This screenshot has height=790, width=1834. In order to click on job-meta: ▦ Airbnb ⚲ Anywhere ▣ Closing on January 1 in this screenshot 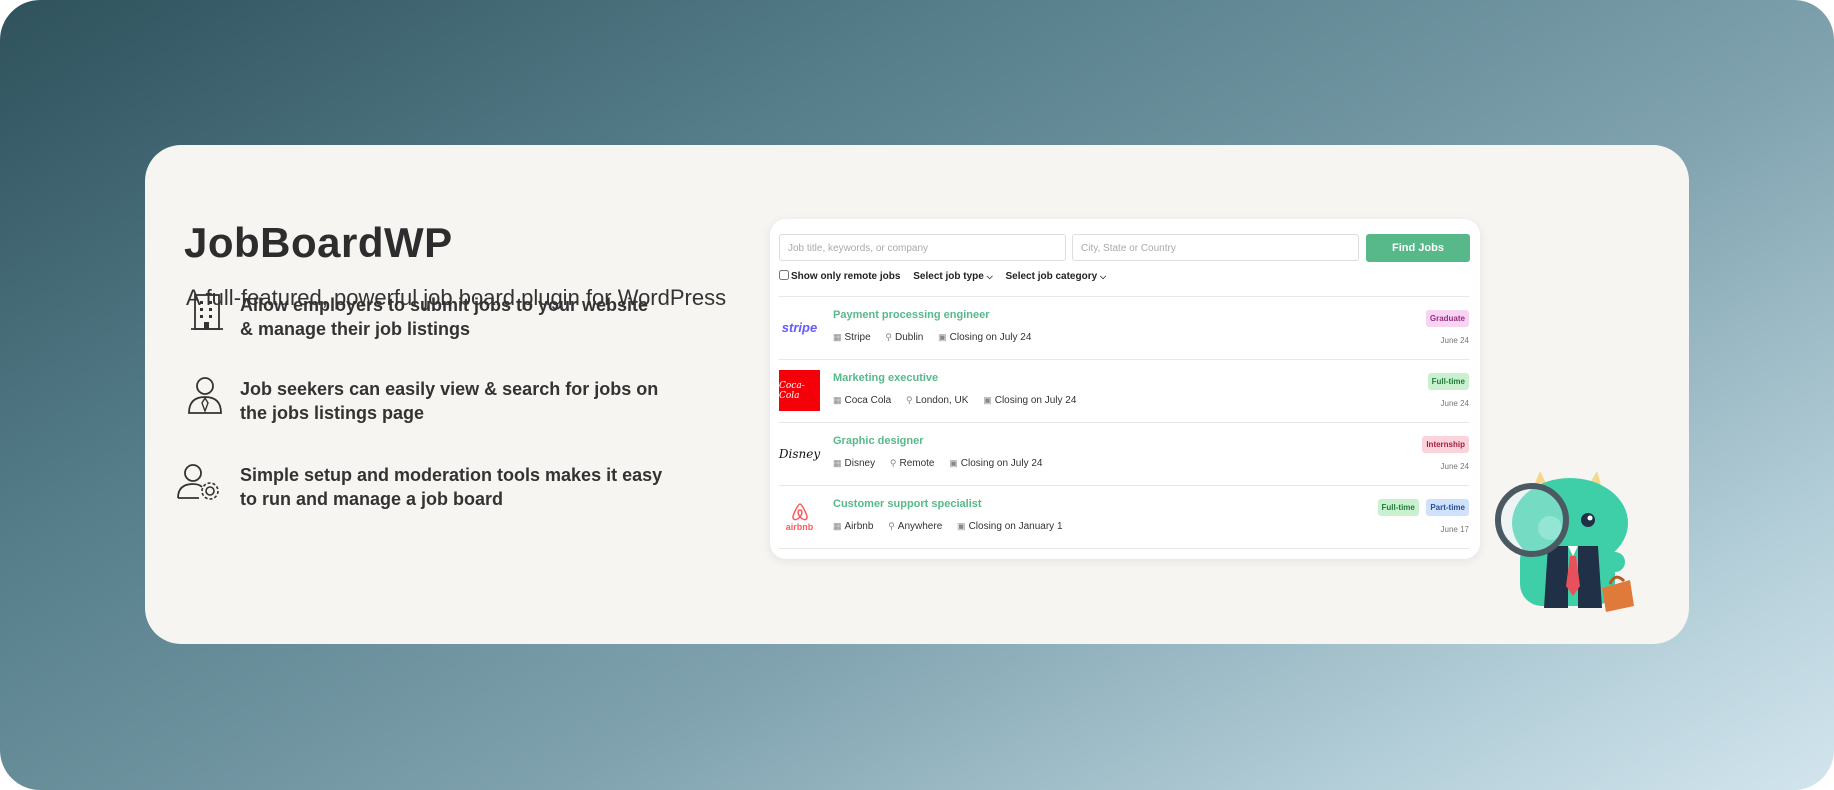, I will do `click(948, 526)`.